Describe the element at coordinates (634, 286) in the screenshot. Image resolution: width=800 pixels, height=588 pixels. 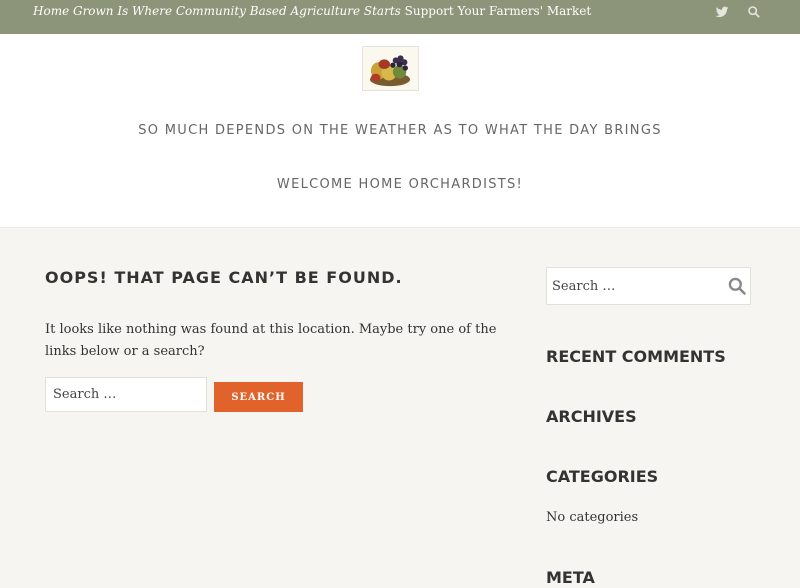
I see `sidebar-search-input` at that location.